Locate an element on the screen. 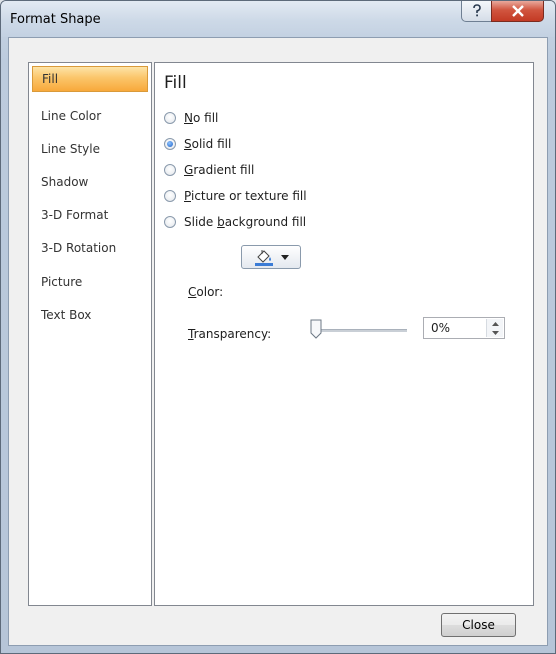  spin-down-button is located at coordinates (495, 332).